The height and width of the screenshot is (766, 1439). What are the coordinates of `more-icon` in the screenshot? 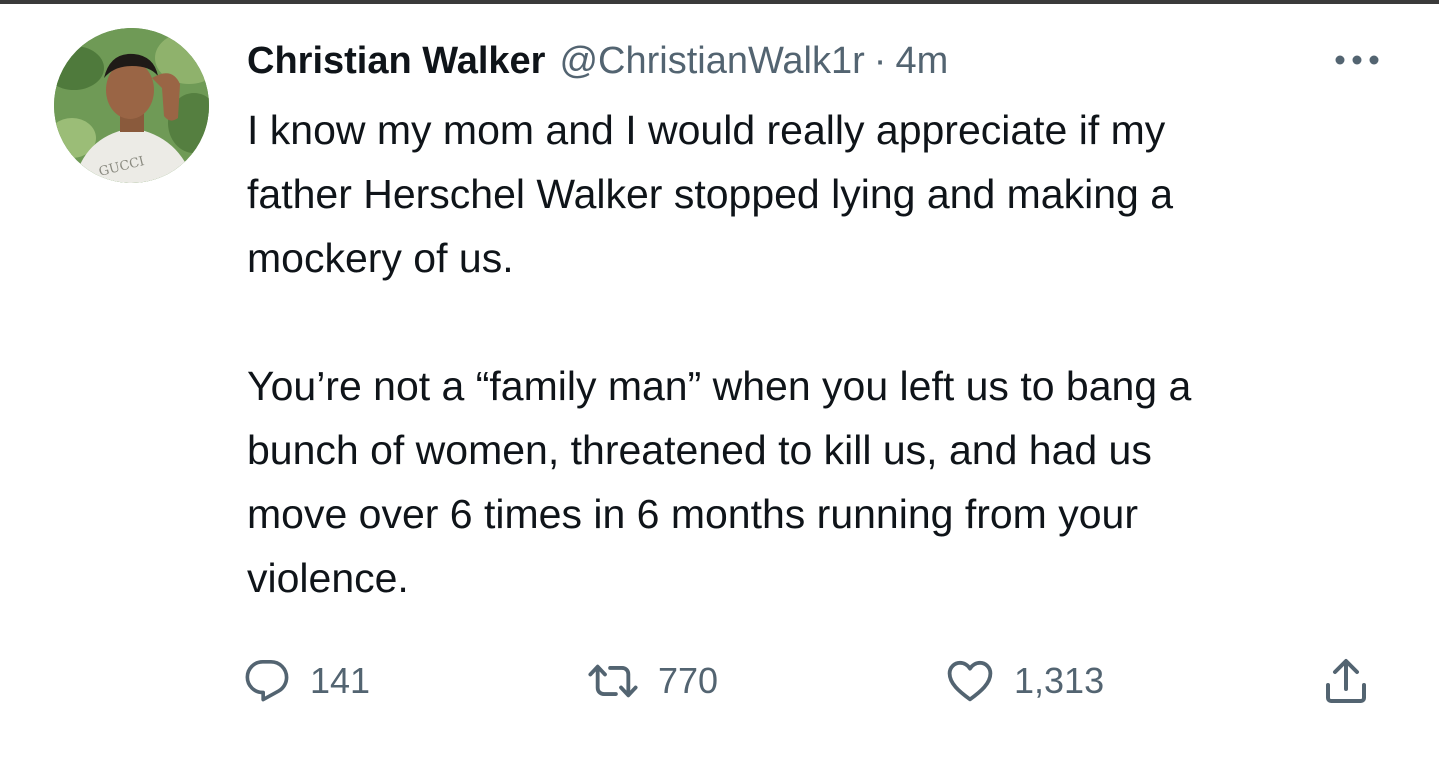 It's located at (1357, 60).